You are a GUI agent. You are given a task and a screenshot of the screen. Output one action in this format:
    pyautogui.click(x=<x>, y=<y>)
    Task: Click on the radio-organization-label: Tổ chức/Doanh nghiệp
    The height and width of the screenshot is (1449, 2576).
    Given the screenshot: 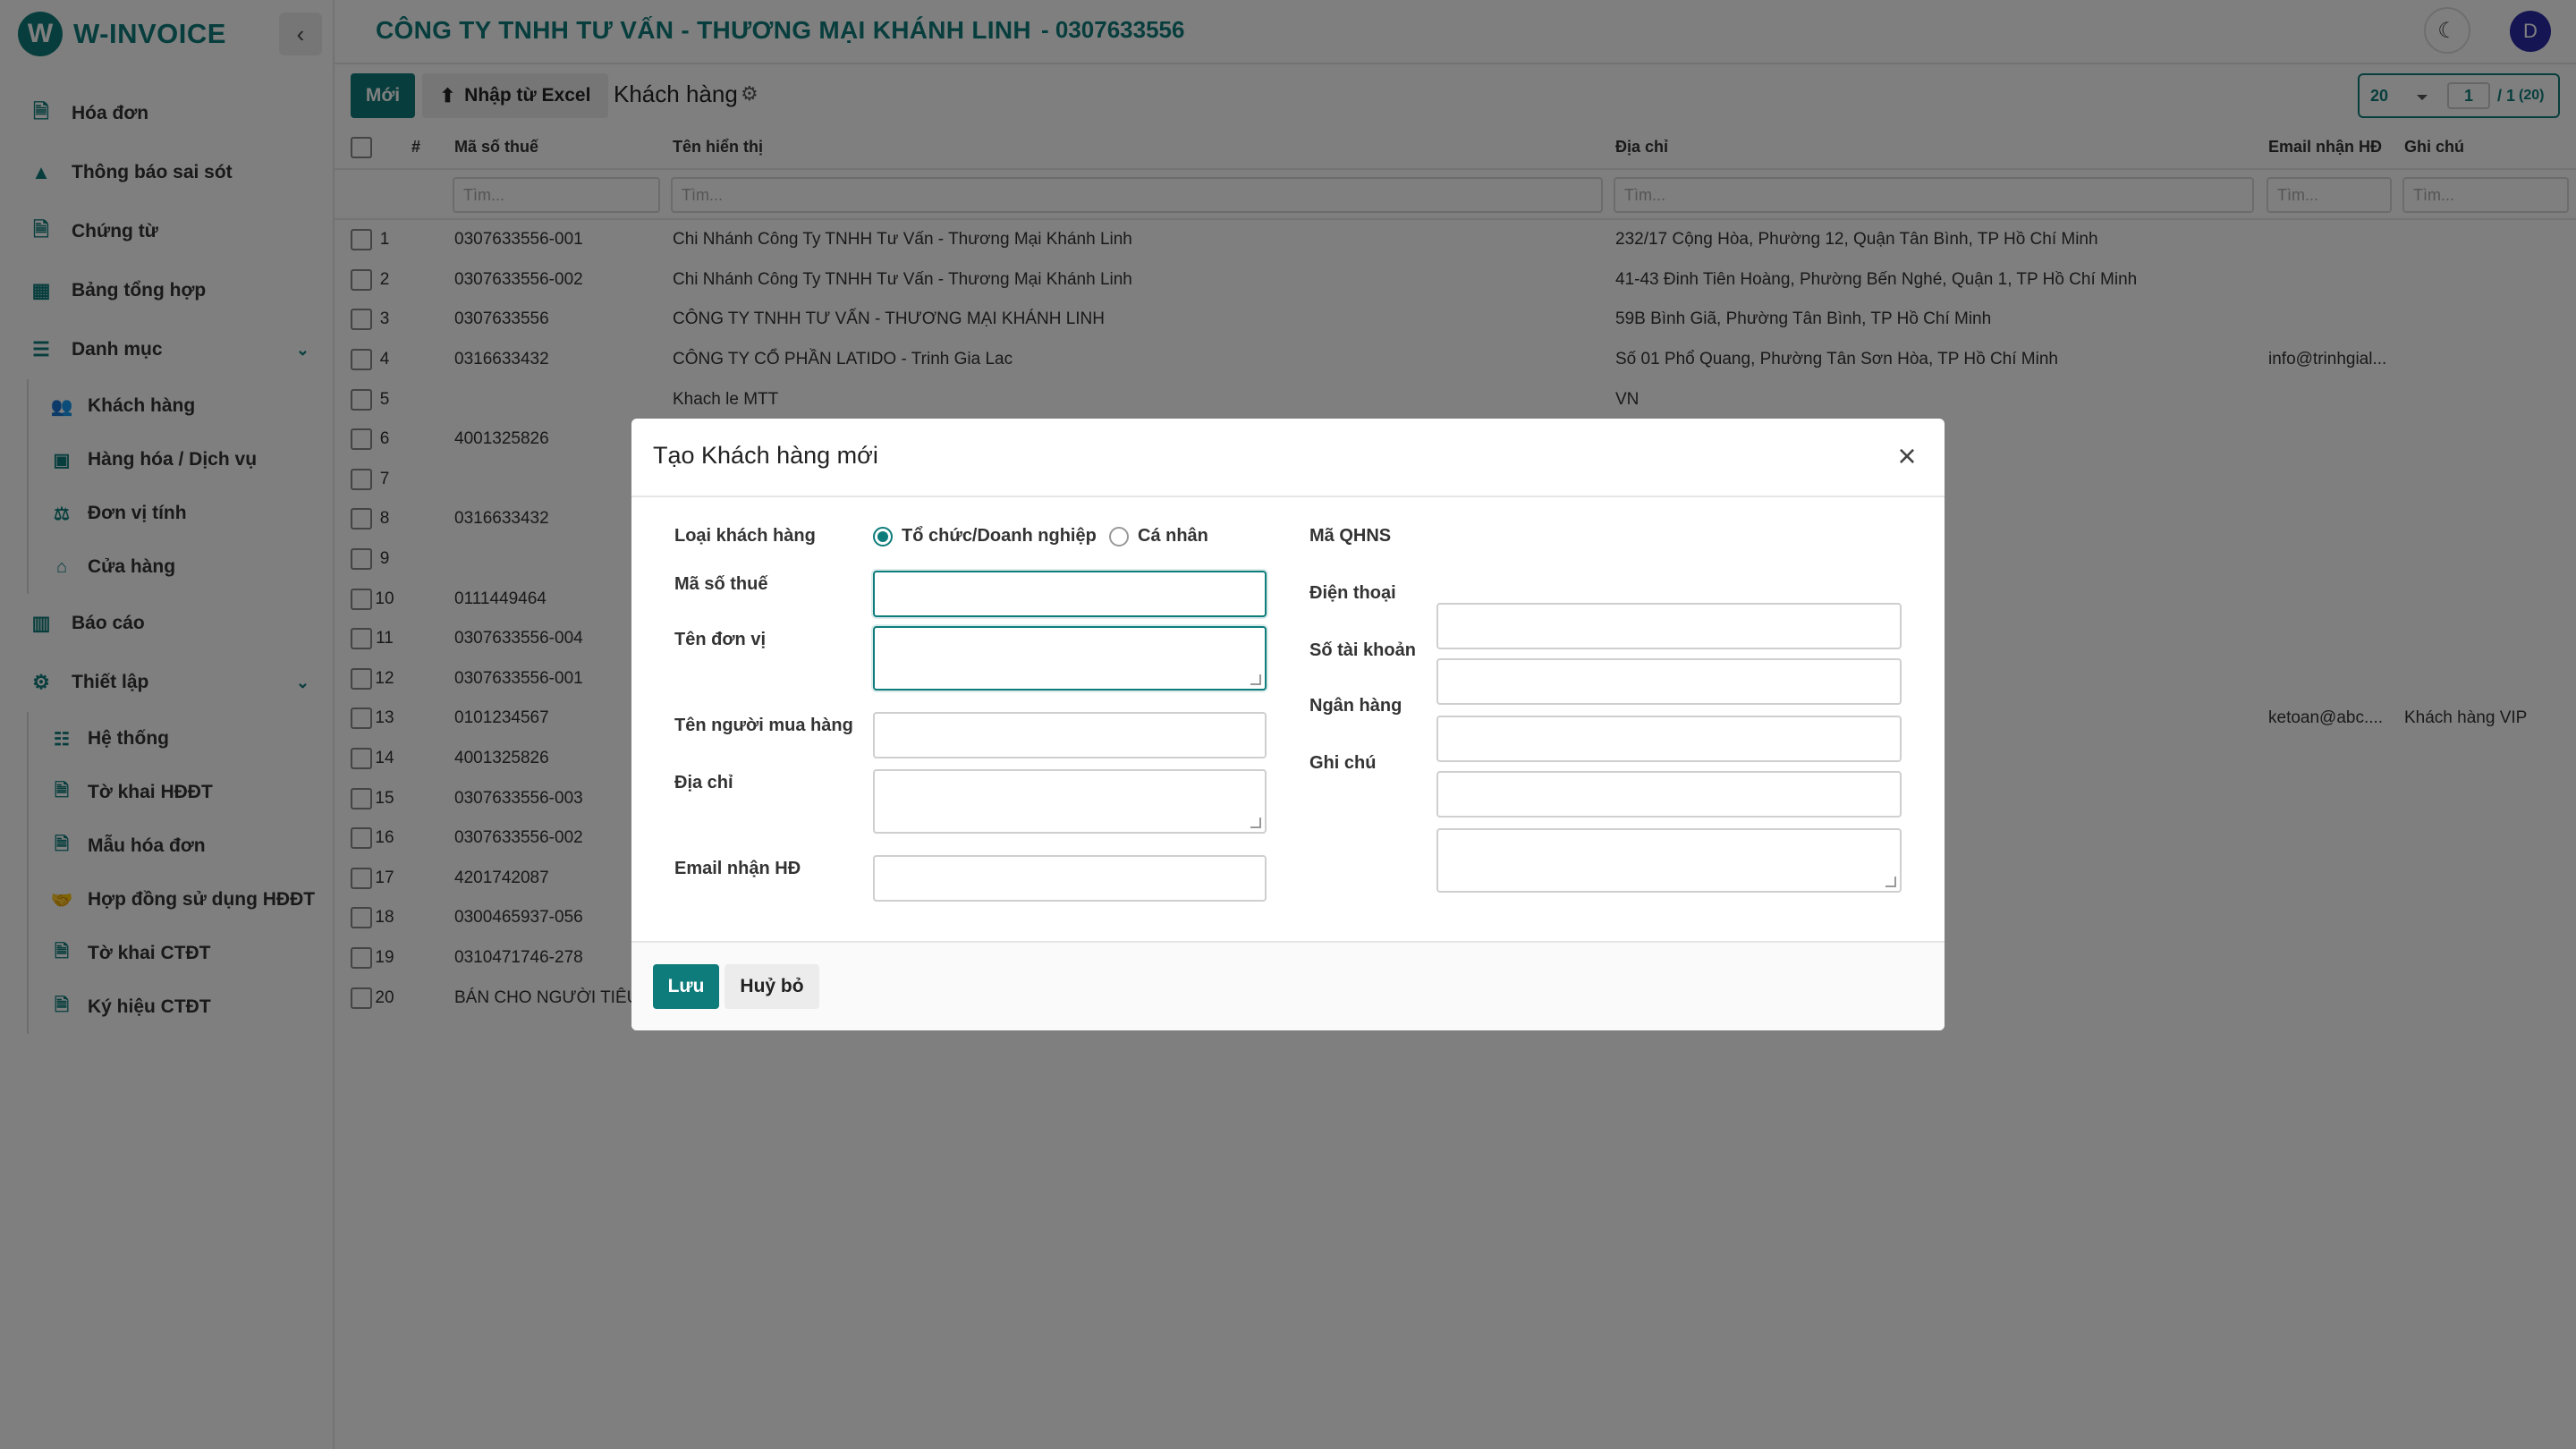 What is the action you would take?
    pyautogui.click(x=999, y=536)
    